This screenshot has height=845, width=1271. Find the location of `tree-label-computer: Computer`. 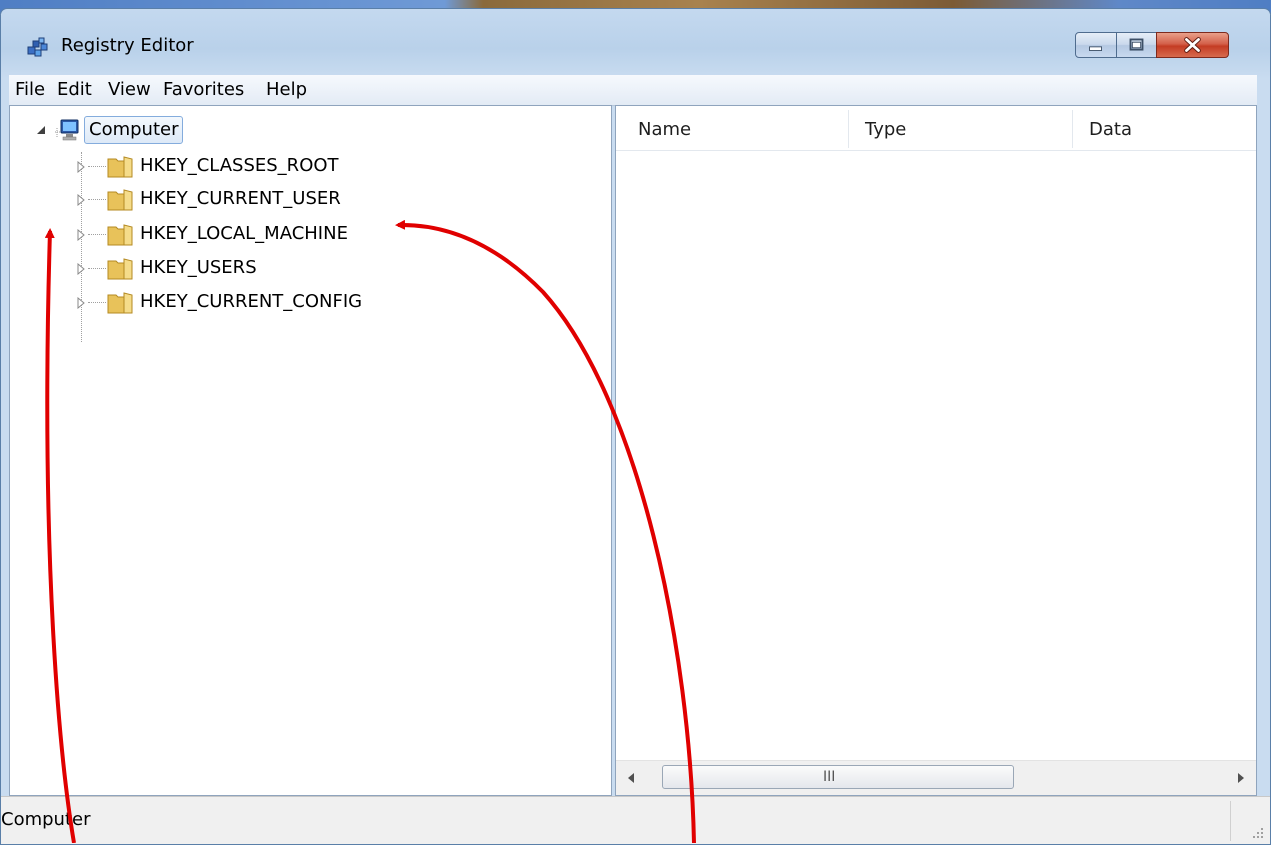

tree-label-computer: Computer is located at coordinates (134, 130).